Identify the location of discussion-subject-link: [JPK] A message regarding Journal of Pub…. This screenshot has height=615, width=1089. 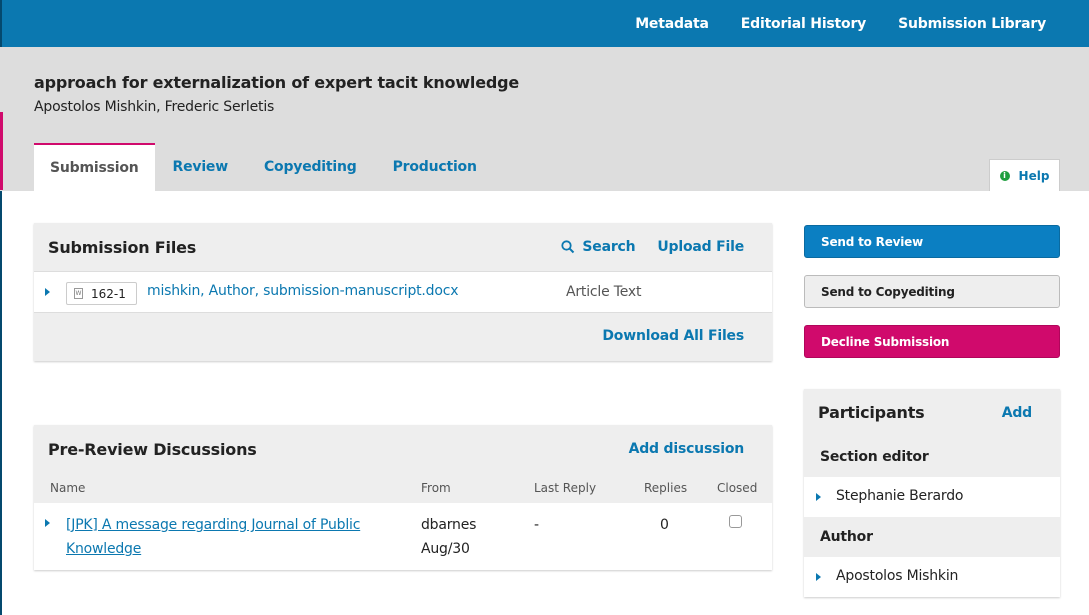
(216, 537).